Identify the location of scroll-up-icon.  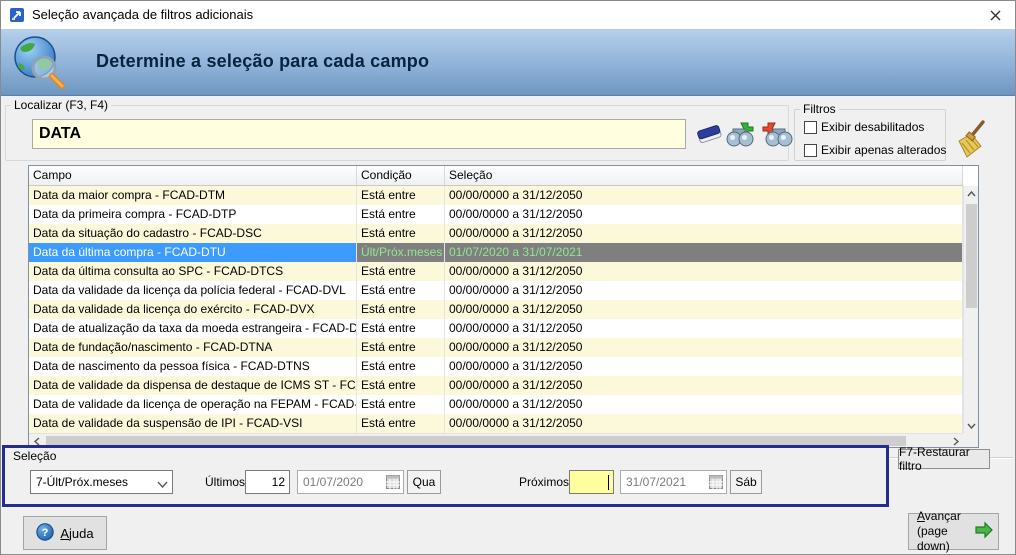
(971, 193).